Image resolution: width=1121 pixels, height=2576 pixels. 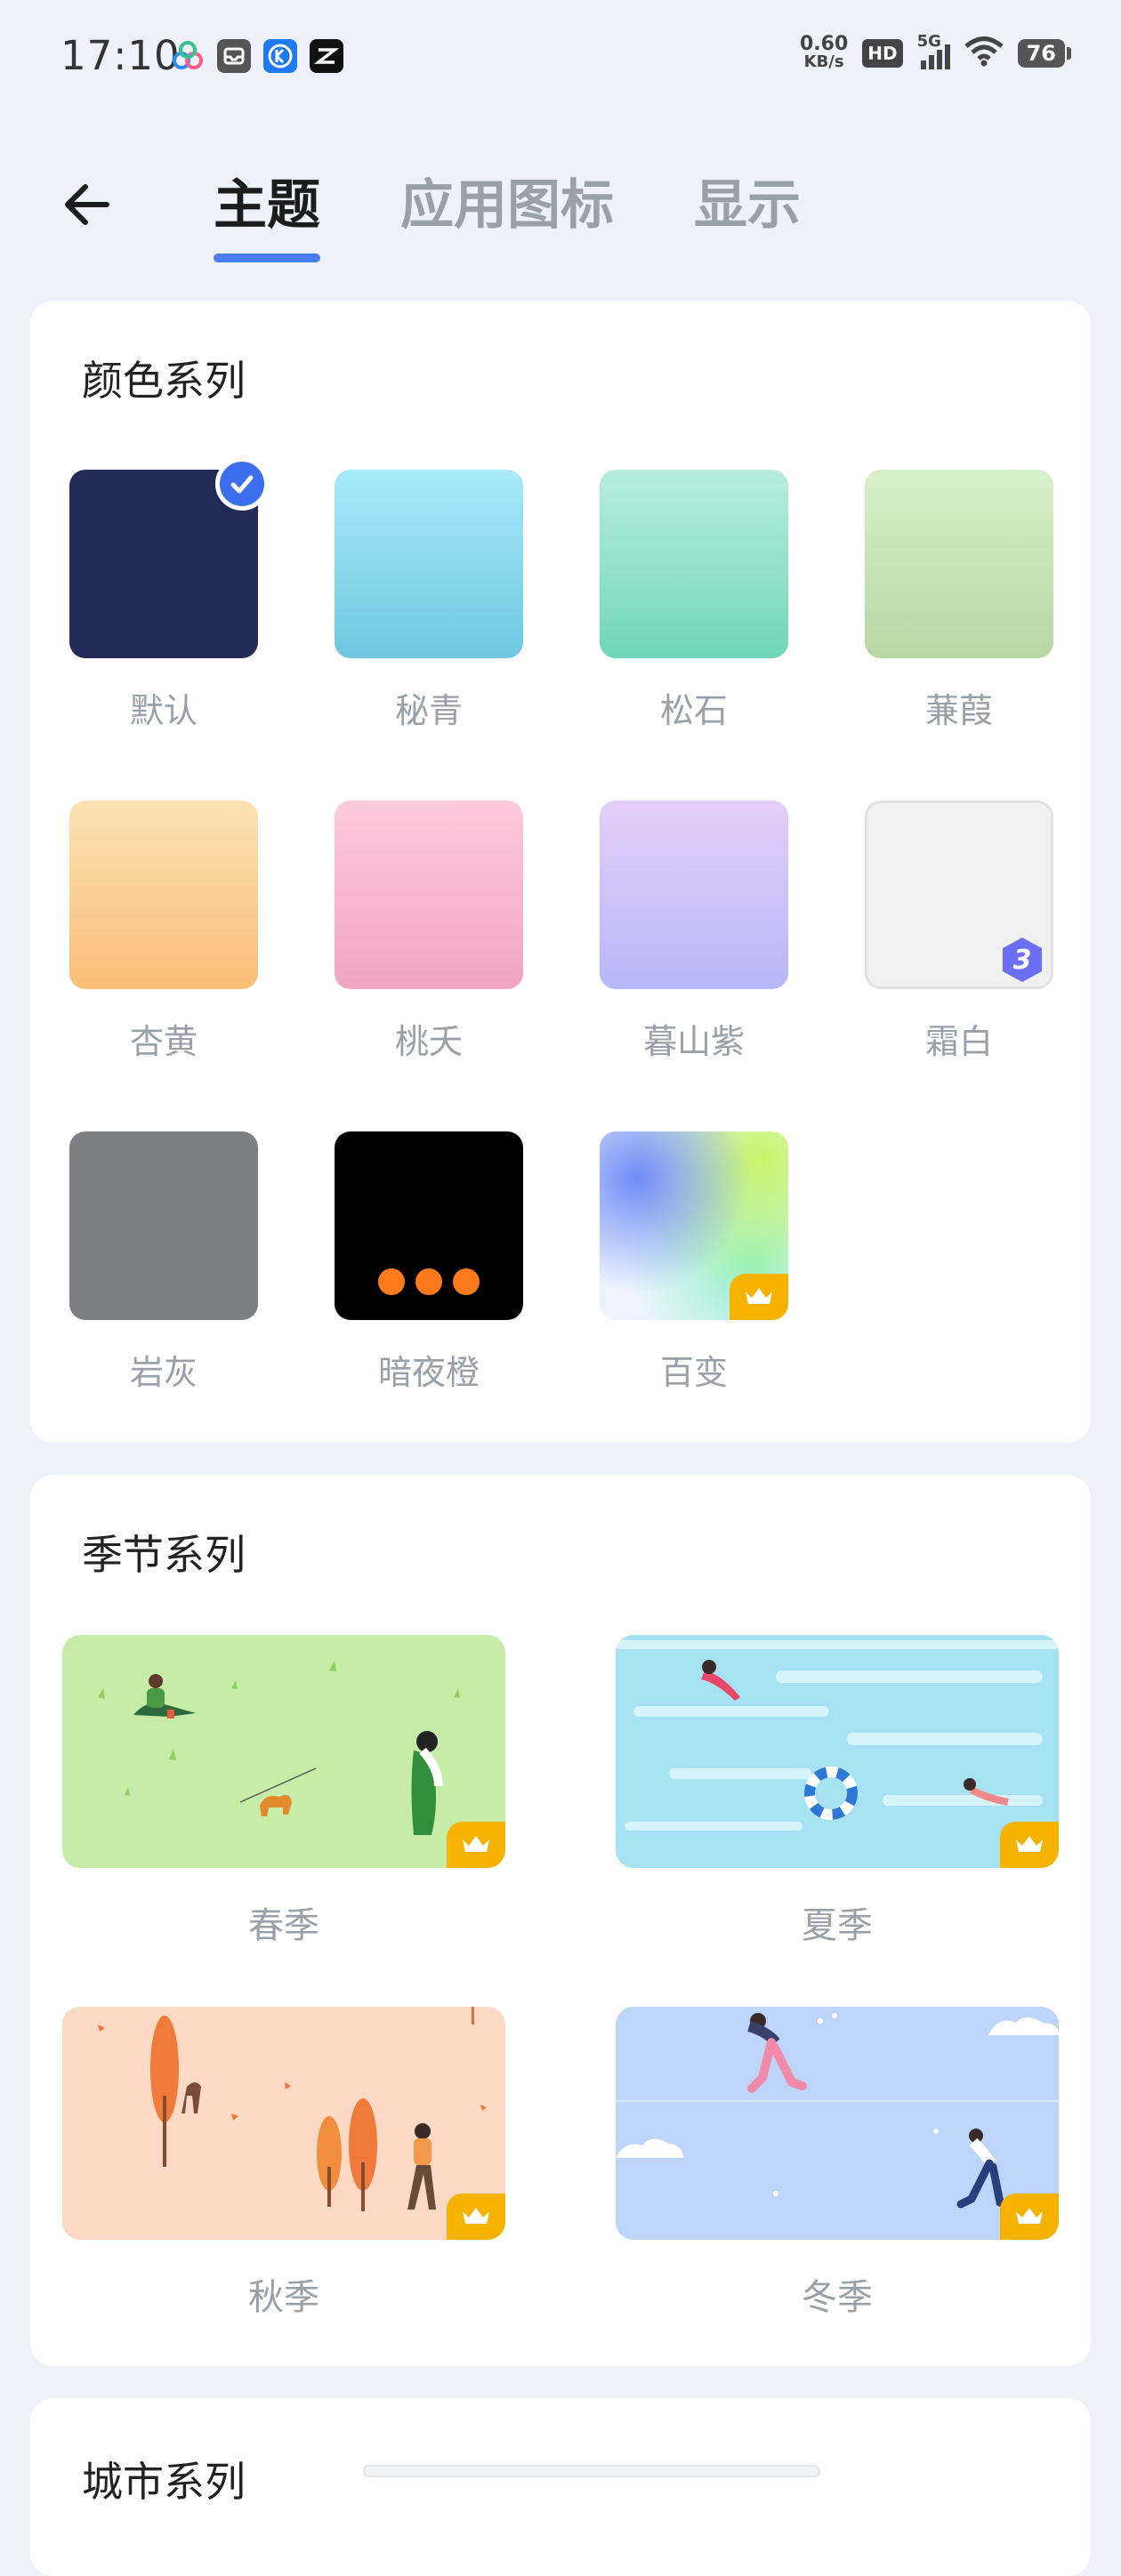 What do you see at coordinates (163, 710) in the screenshot?
I see `swatch-label: 默认` at bounding box center [163, 710].